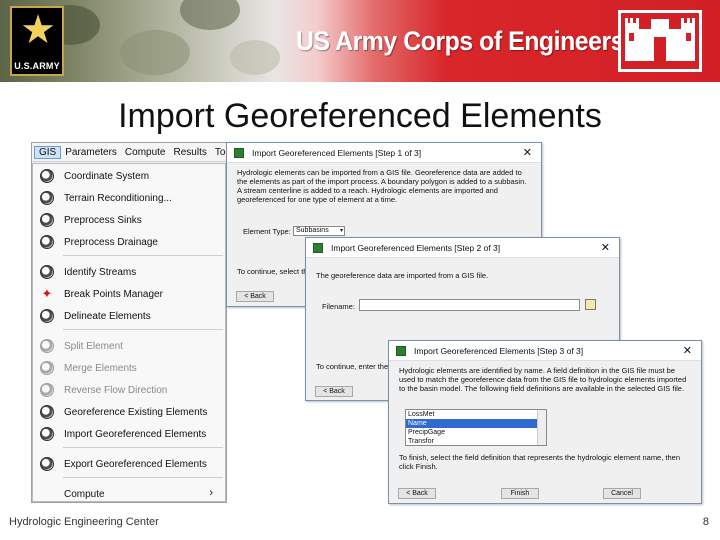 The image size is (720, 540). What do you see at coordinates (341, 231) in the screenshot?
I see `chevron-down-icon: ▾` at bounding box center [341, 231].